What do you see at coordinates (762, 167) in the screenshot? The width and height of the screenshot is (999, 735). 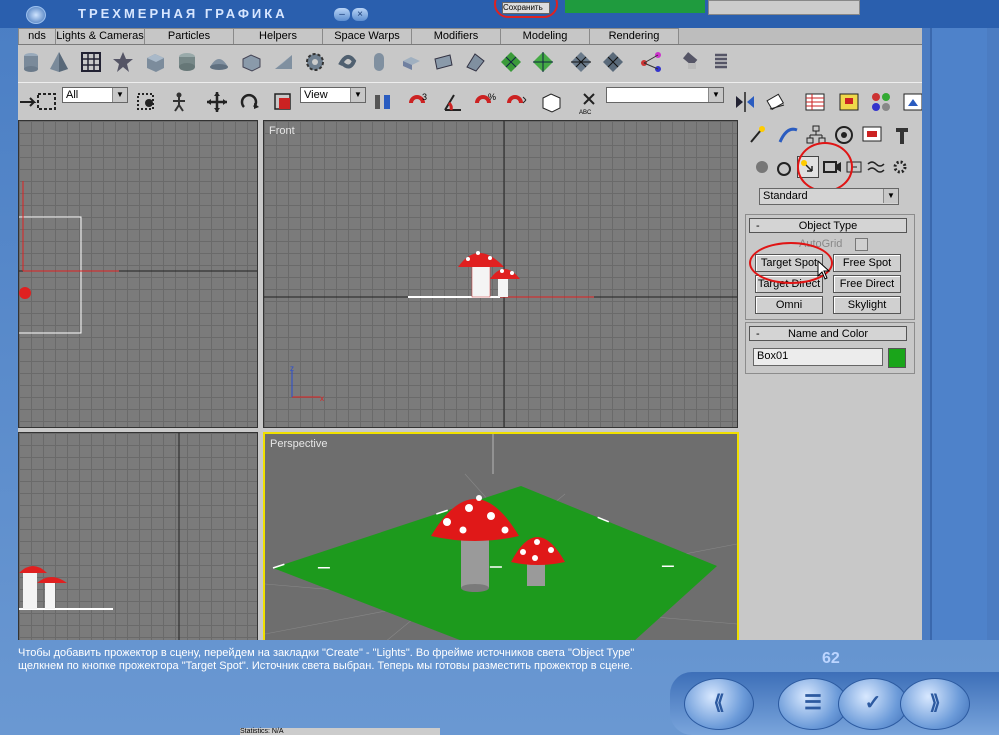 I see `geometry-icon` at bounding box center [762, 167].